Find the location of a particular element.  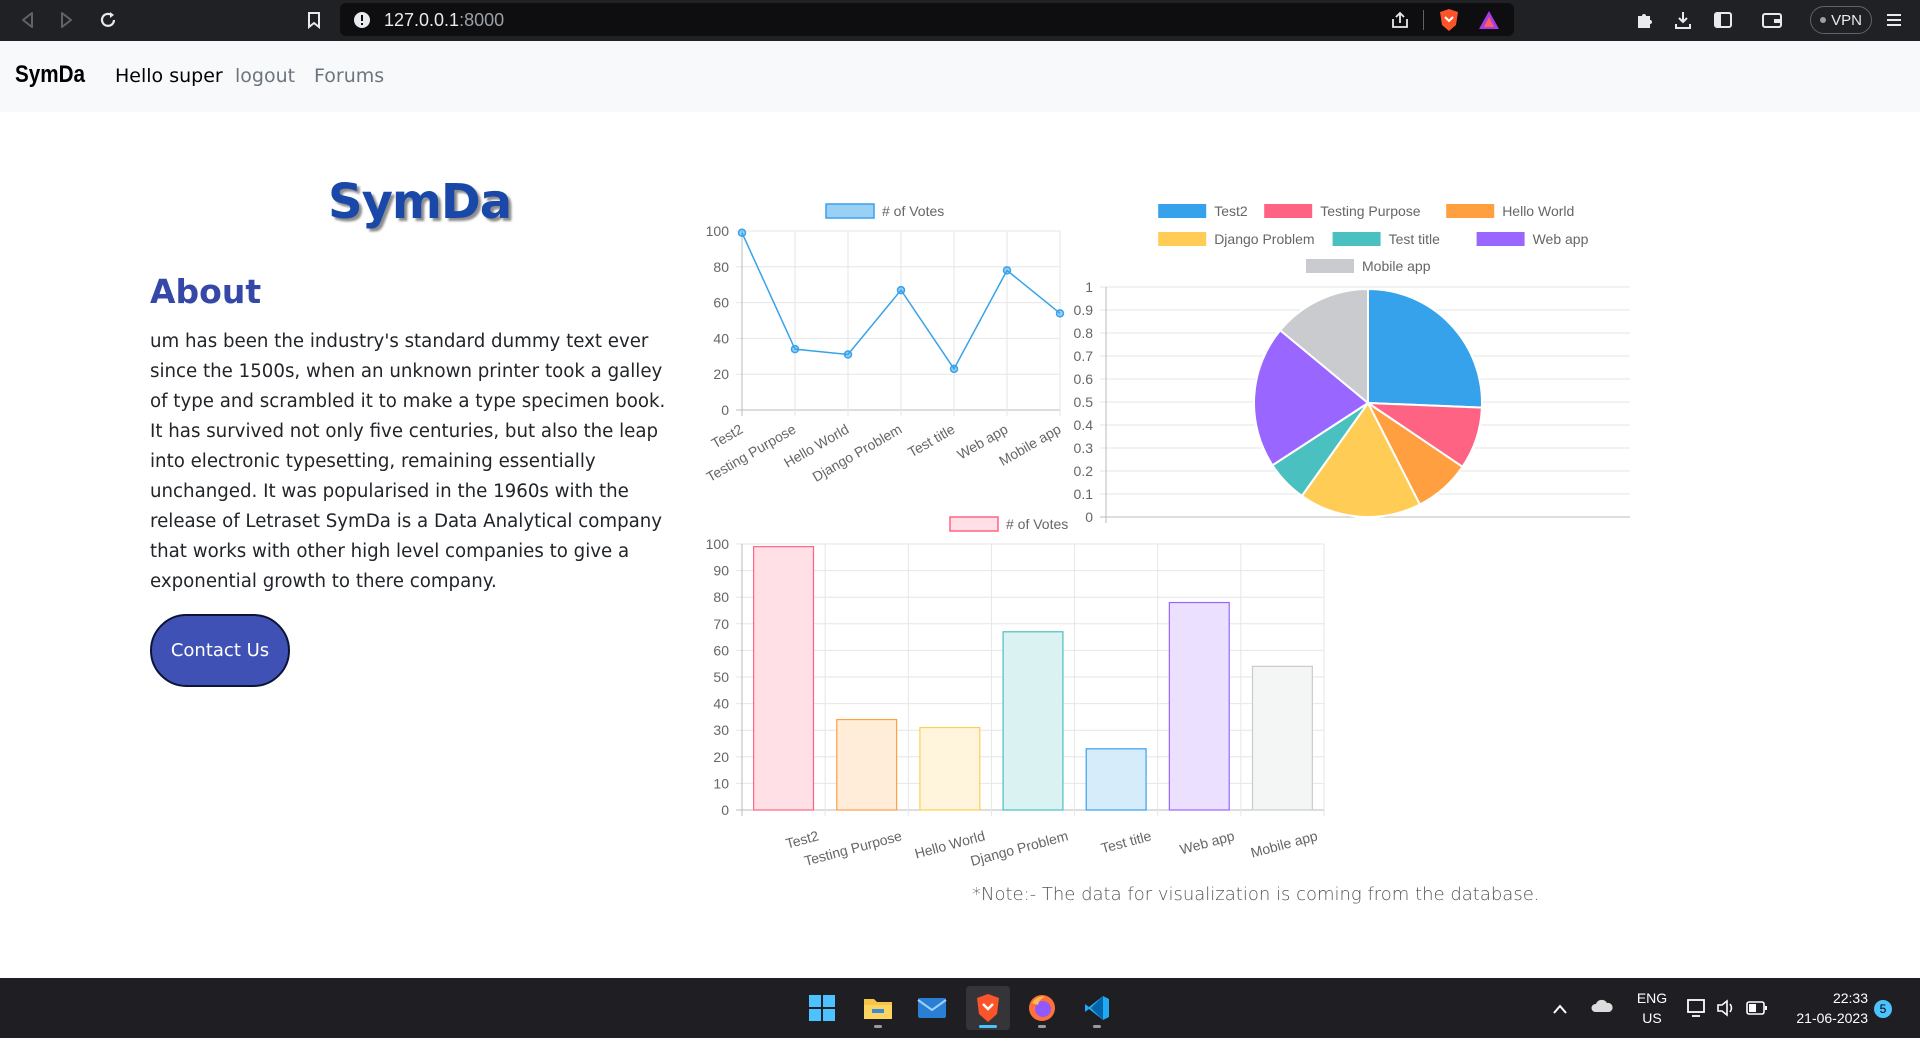

bar-django-problem is located at coordinates (1033, 721).